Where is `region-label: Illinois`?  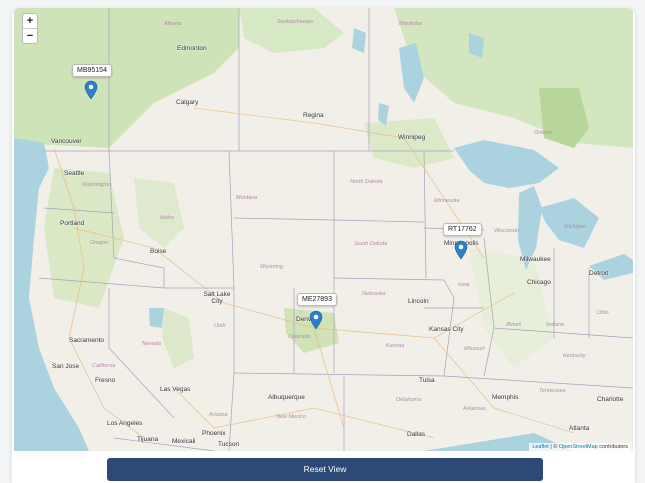 region-label: Illinois is located at coordinates (514, 325).